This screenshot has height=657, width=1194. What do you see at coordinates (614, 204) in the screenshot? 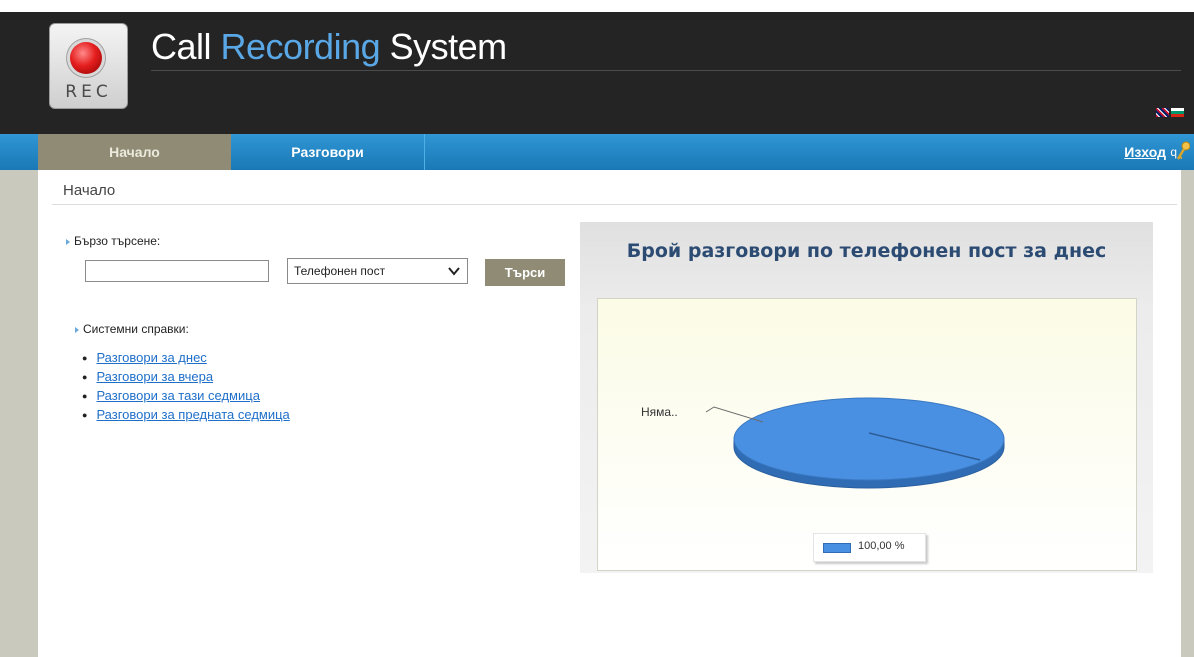
I see `breadcrumb-divider` at bounding box center [614, 204].